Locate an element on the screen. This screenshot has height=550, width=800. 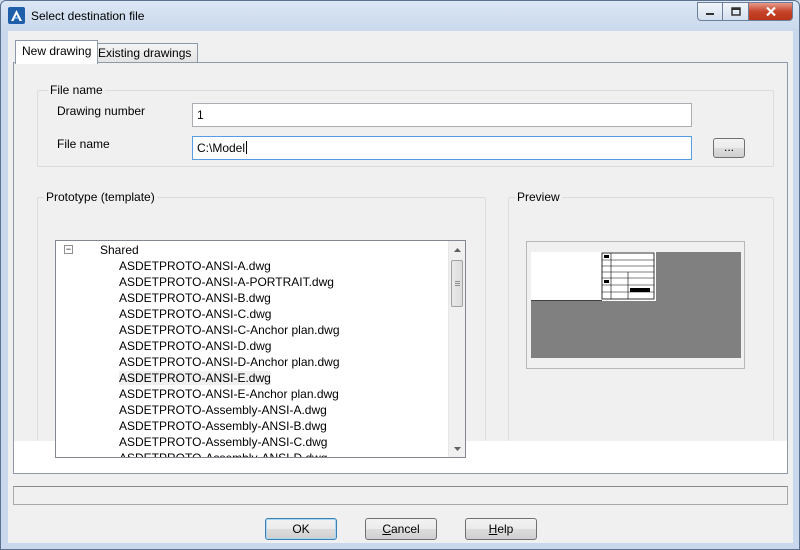
arrow-down-icon is located at coordinates (457, 448).